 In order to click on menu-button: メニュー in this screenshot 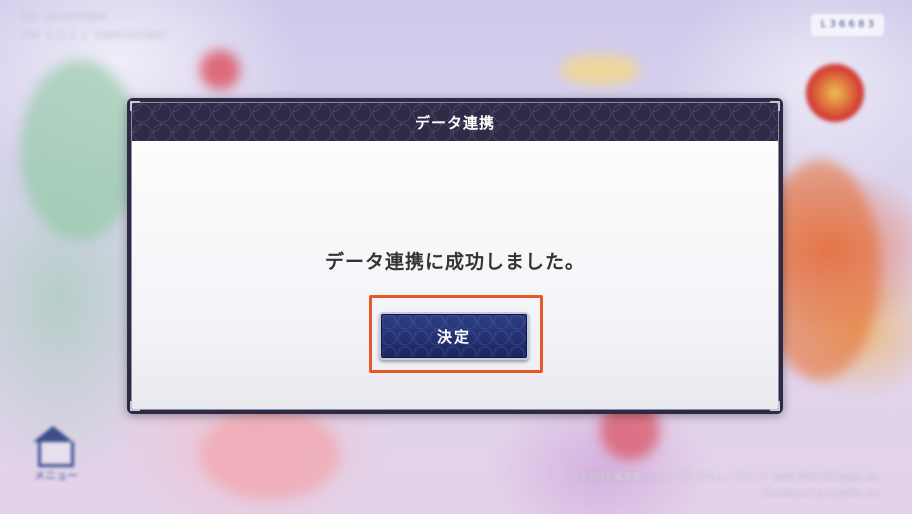, I will do `click(56, 455)`.